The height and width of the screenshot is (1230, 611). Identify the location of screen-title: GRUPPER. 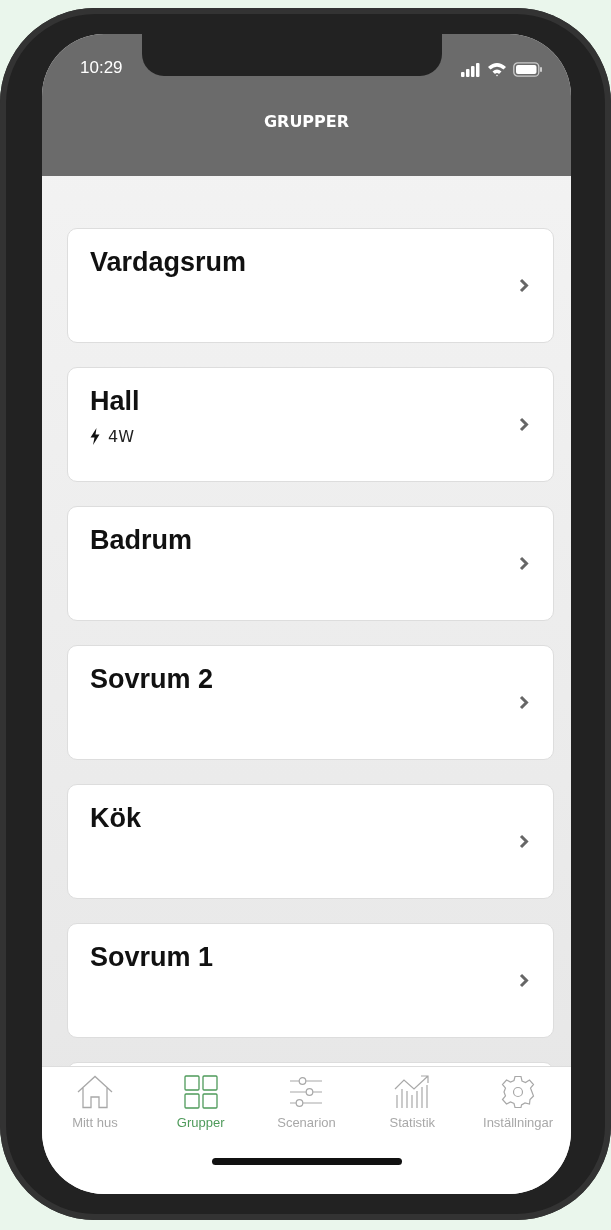
(306, 121).